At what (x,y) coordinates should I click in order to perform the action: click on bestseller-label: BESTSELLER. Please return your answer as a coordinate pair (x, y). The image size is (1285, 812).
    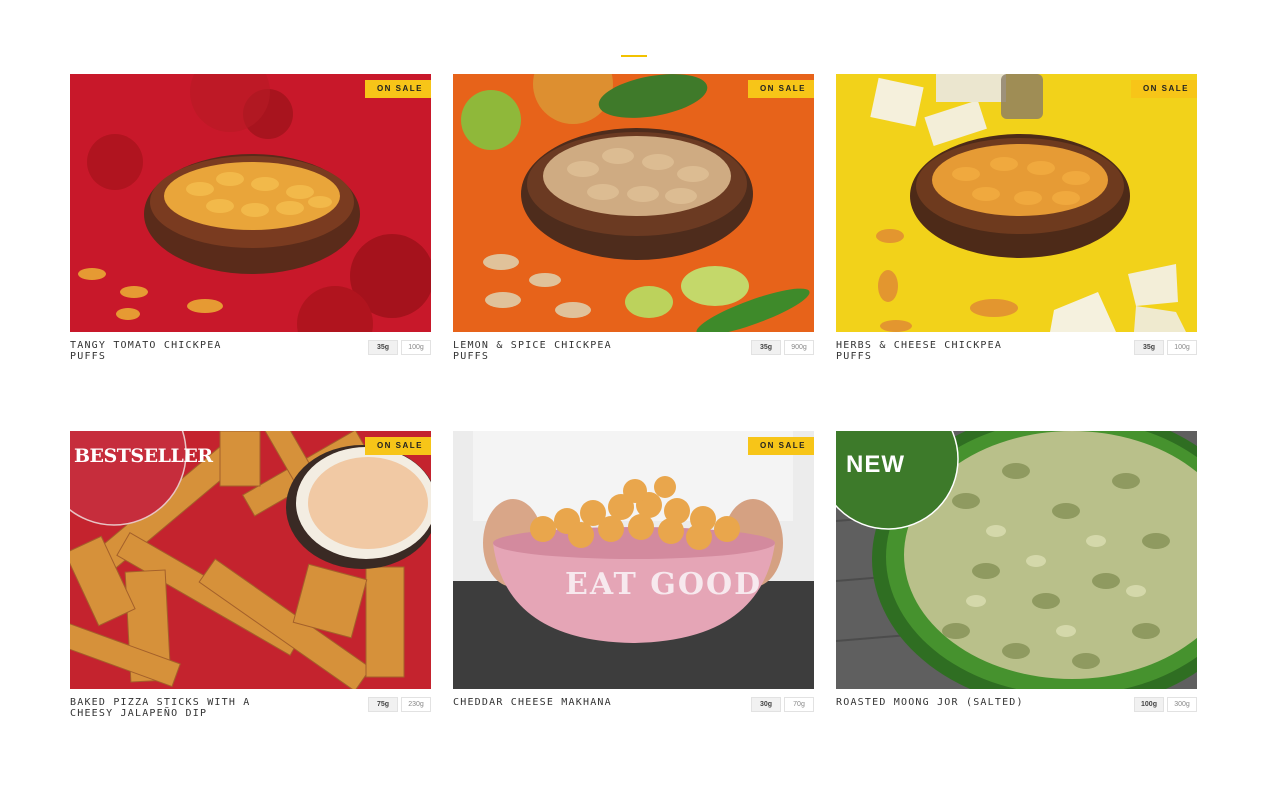
    Looking at the image, I should click on (143, 456).